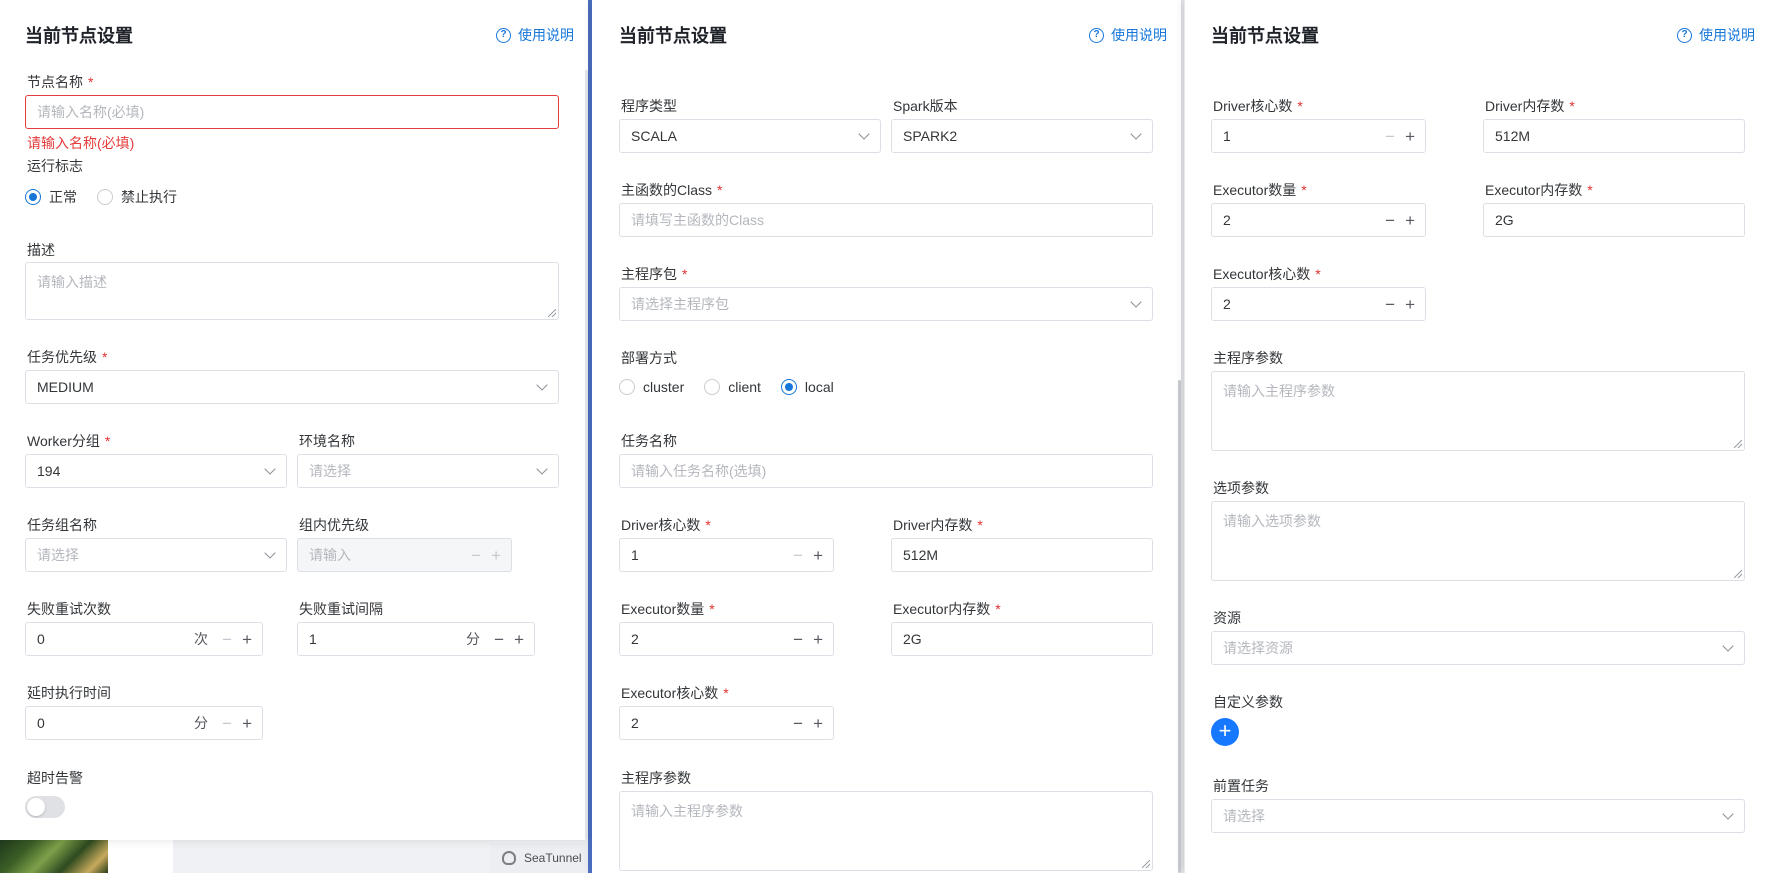  Describe the element at coordinates (1241, 488) in the screenshot. I see `option-args-label: 选项参数` at that location.